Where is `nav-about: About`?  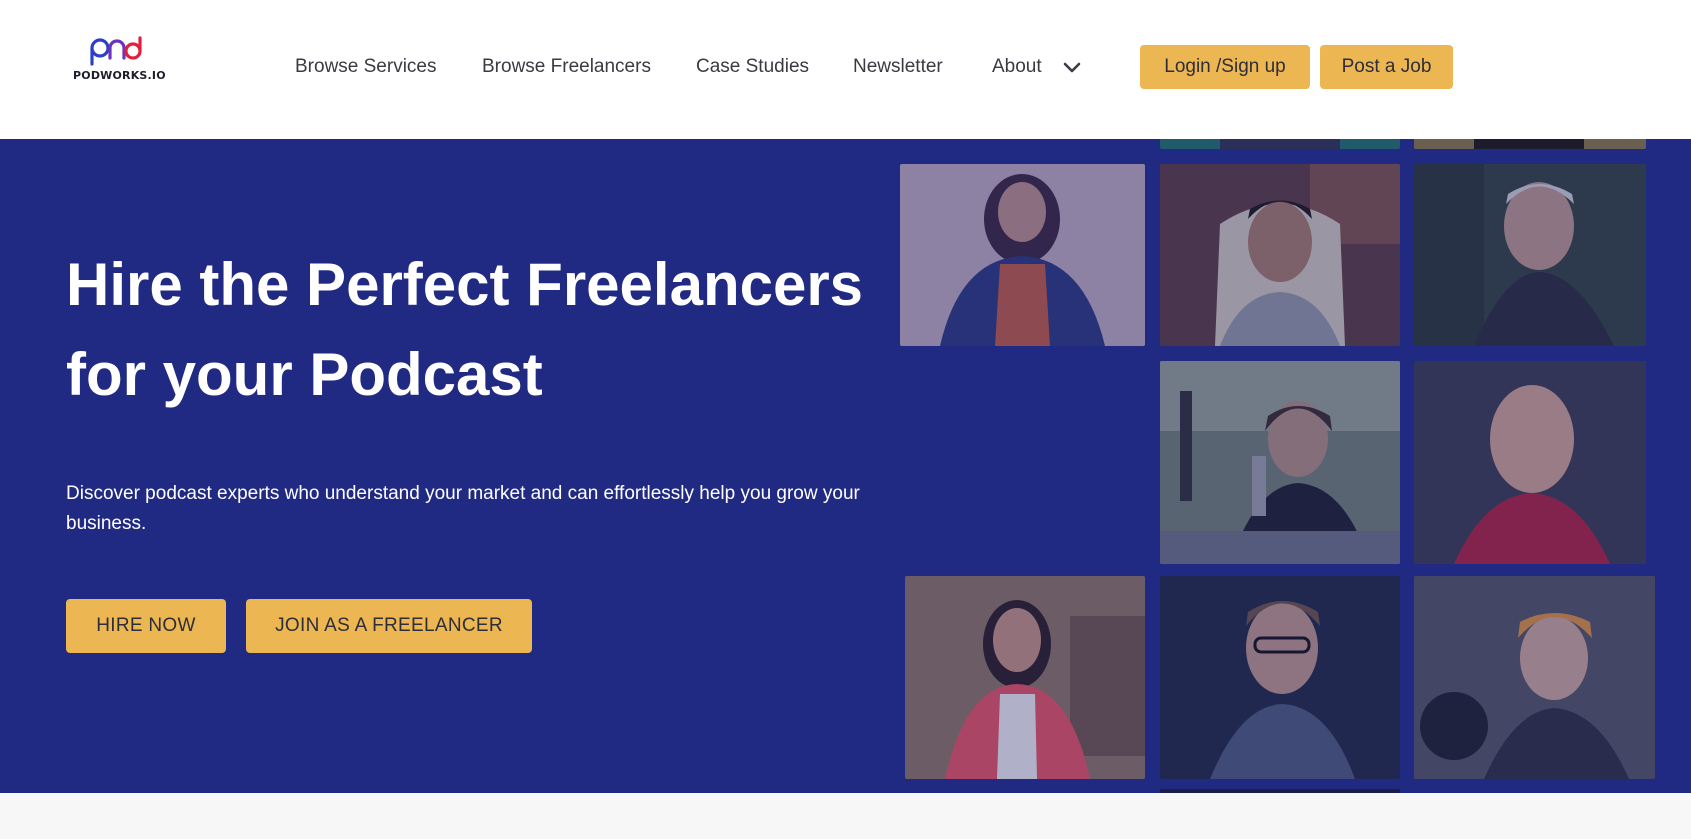 nav-about: About is located at coordinates (1017, 67).